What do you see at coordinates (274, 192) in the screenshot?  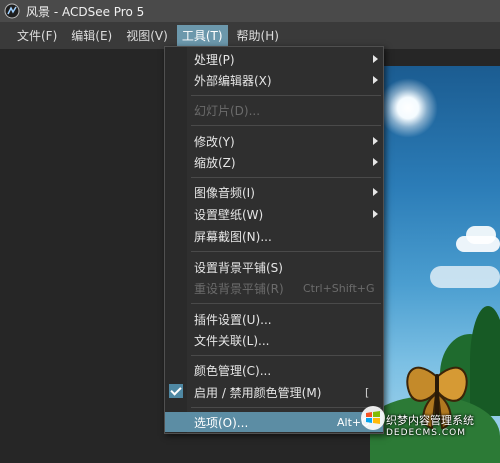 I see `menu-item-image-audio: 图像音频(I)` at bounding box center [274, 192].